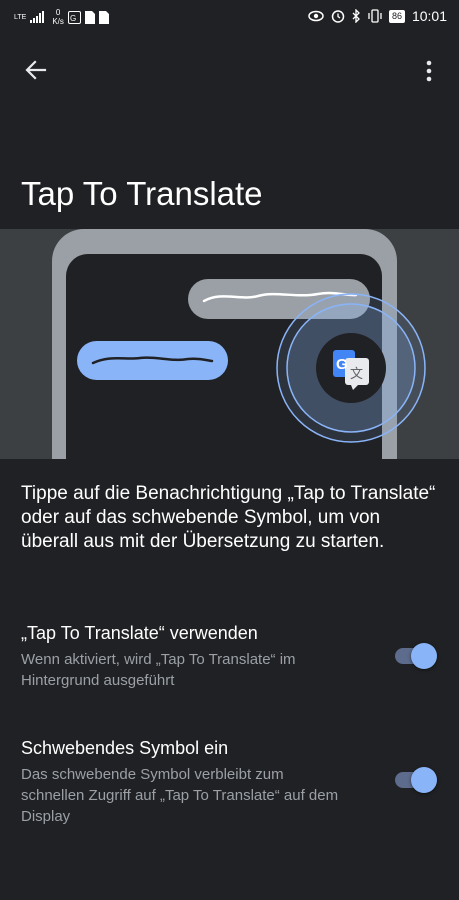  I want to click on more-vert-icon, so click(429, 71).